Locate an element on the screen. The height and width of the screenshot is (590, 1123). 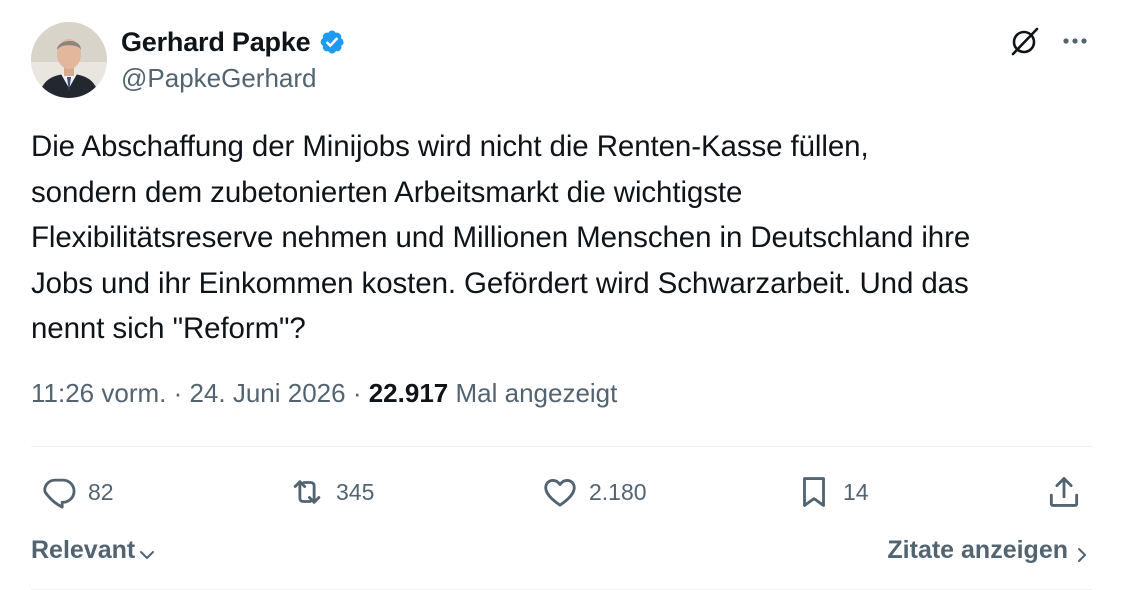
reply-button: 82 is located at coordinates (77, 492).